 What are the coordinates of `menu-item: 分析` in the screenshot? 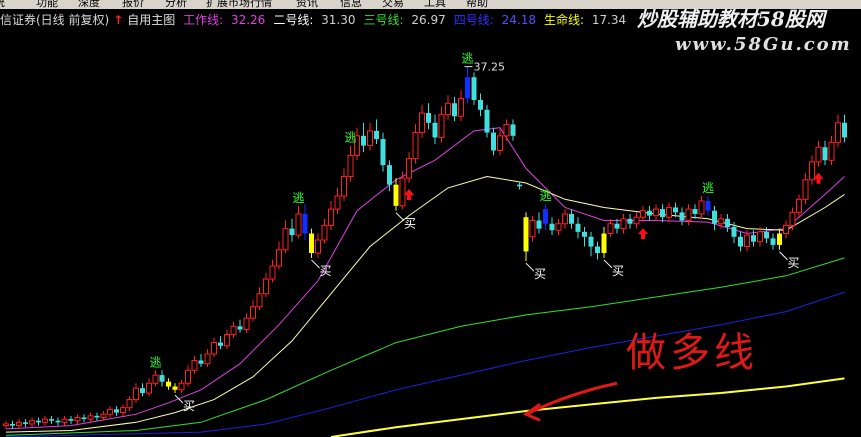 It's located at (176, 4).